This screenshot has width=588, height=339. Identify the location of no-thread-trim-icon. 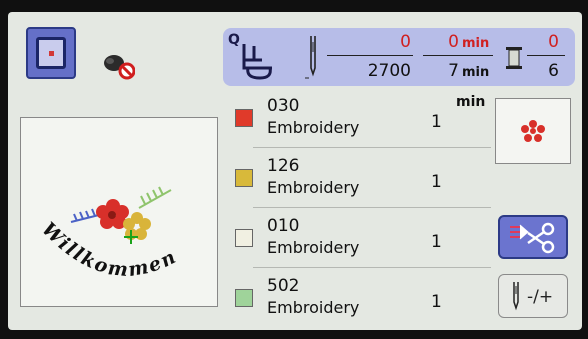
(119, 67).